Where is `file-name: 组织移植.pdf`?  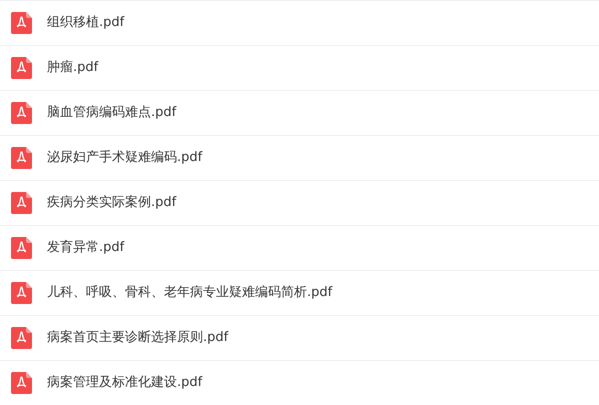 file-name: 组织移植.pdf is located at coordinates (85, 23).